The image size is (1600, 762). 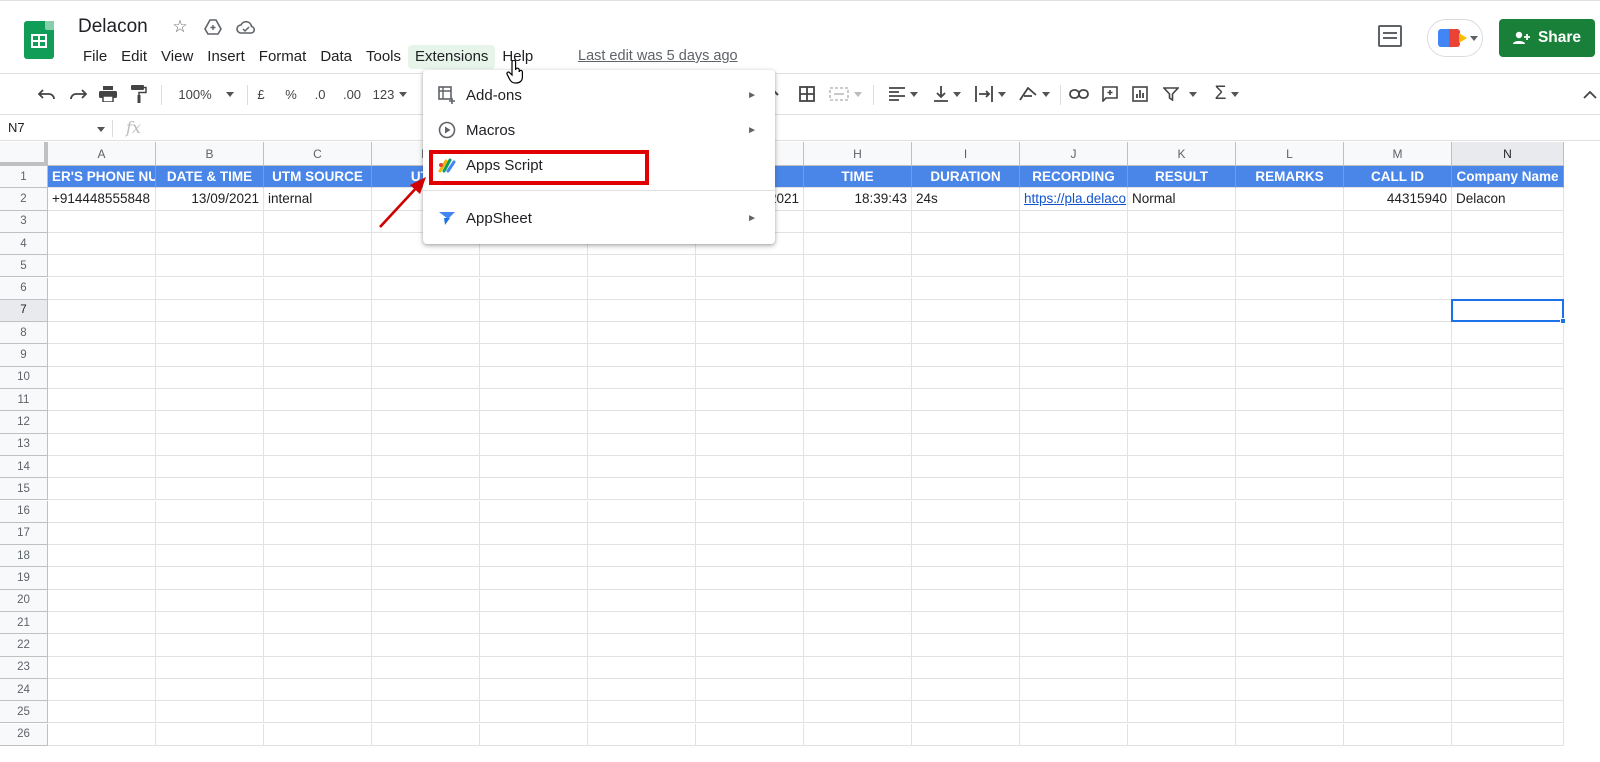 I want to click on row-header-13: 13, so click(x=24, y=444).